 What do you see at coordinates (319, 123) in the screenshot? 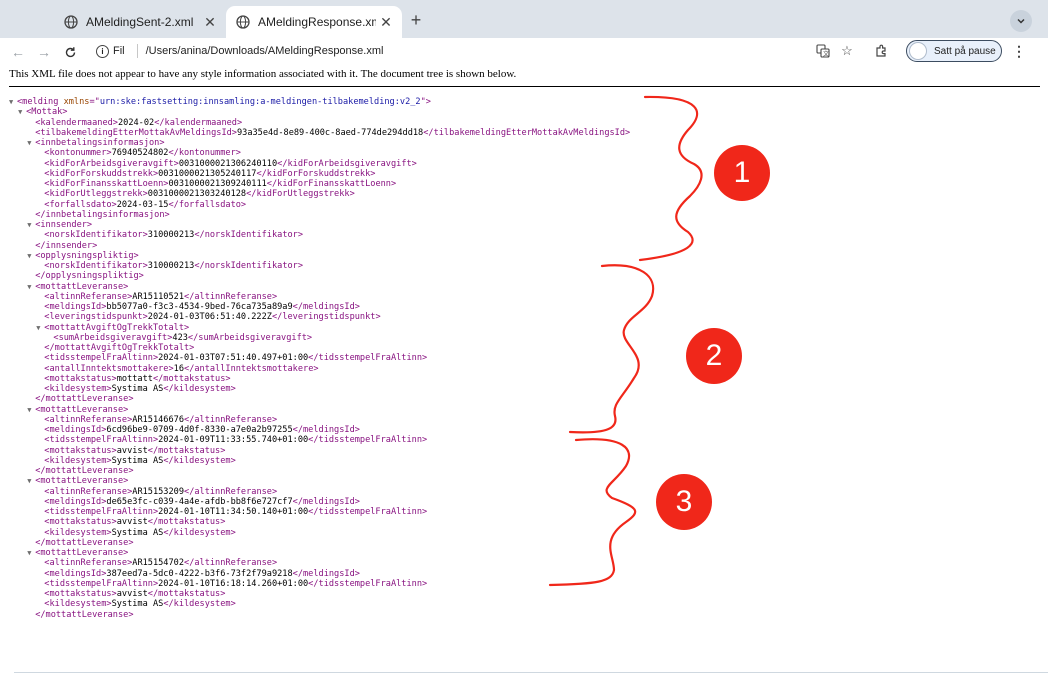
I see `xml-line: <kalendermaaned>2024-02</kalendermaaned>` at bounding box center [319, 123].